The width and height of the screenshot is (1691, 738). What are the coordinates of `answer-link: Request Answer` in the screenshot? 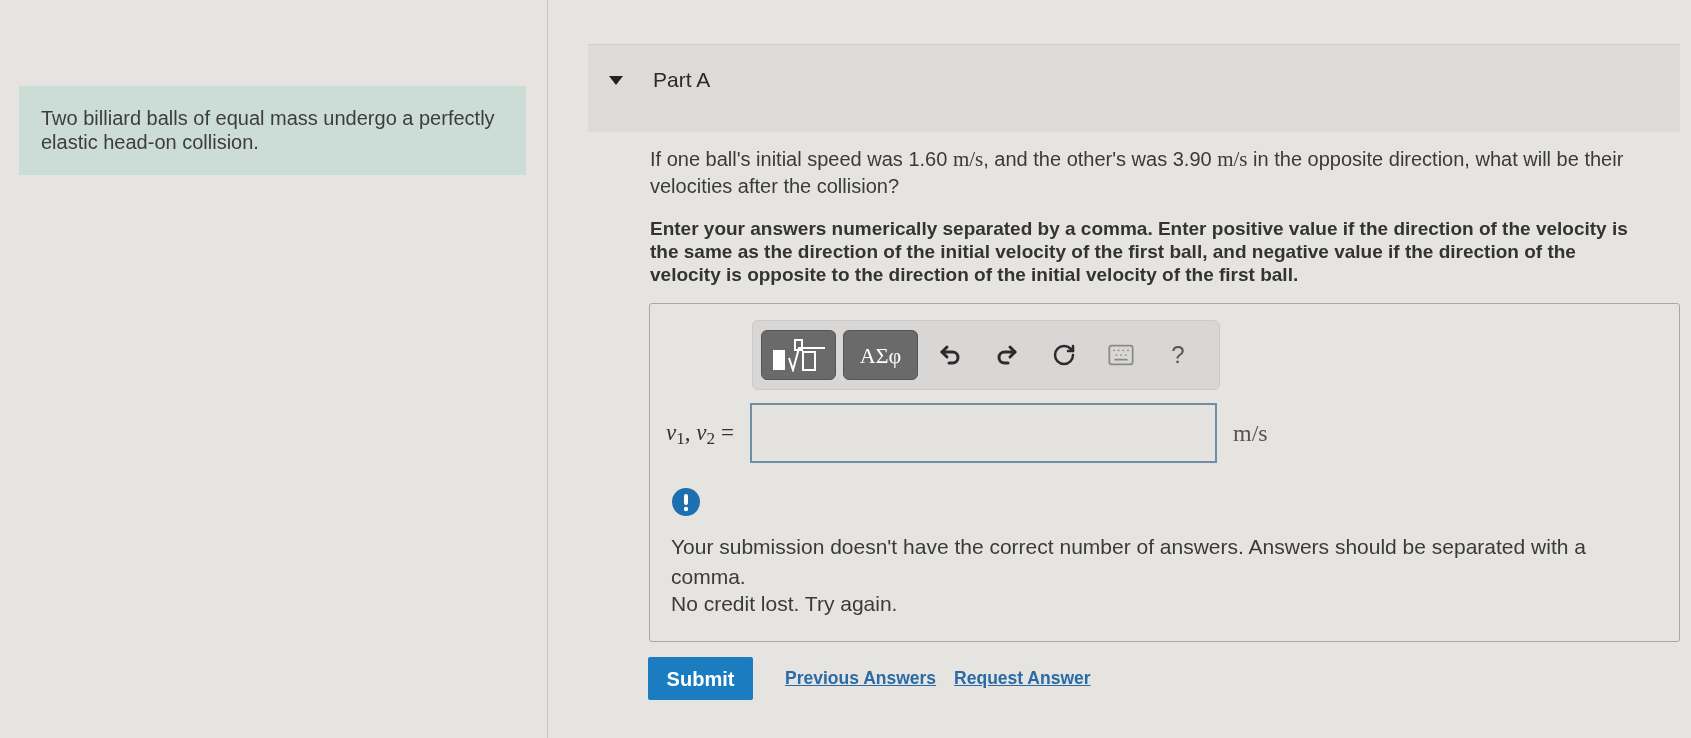 It's located at (1022, 678).